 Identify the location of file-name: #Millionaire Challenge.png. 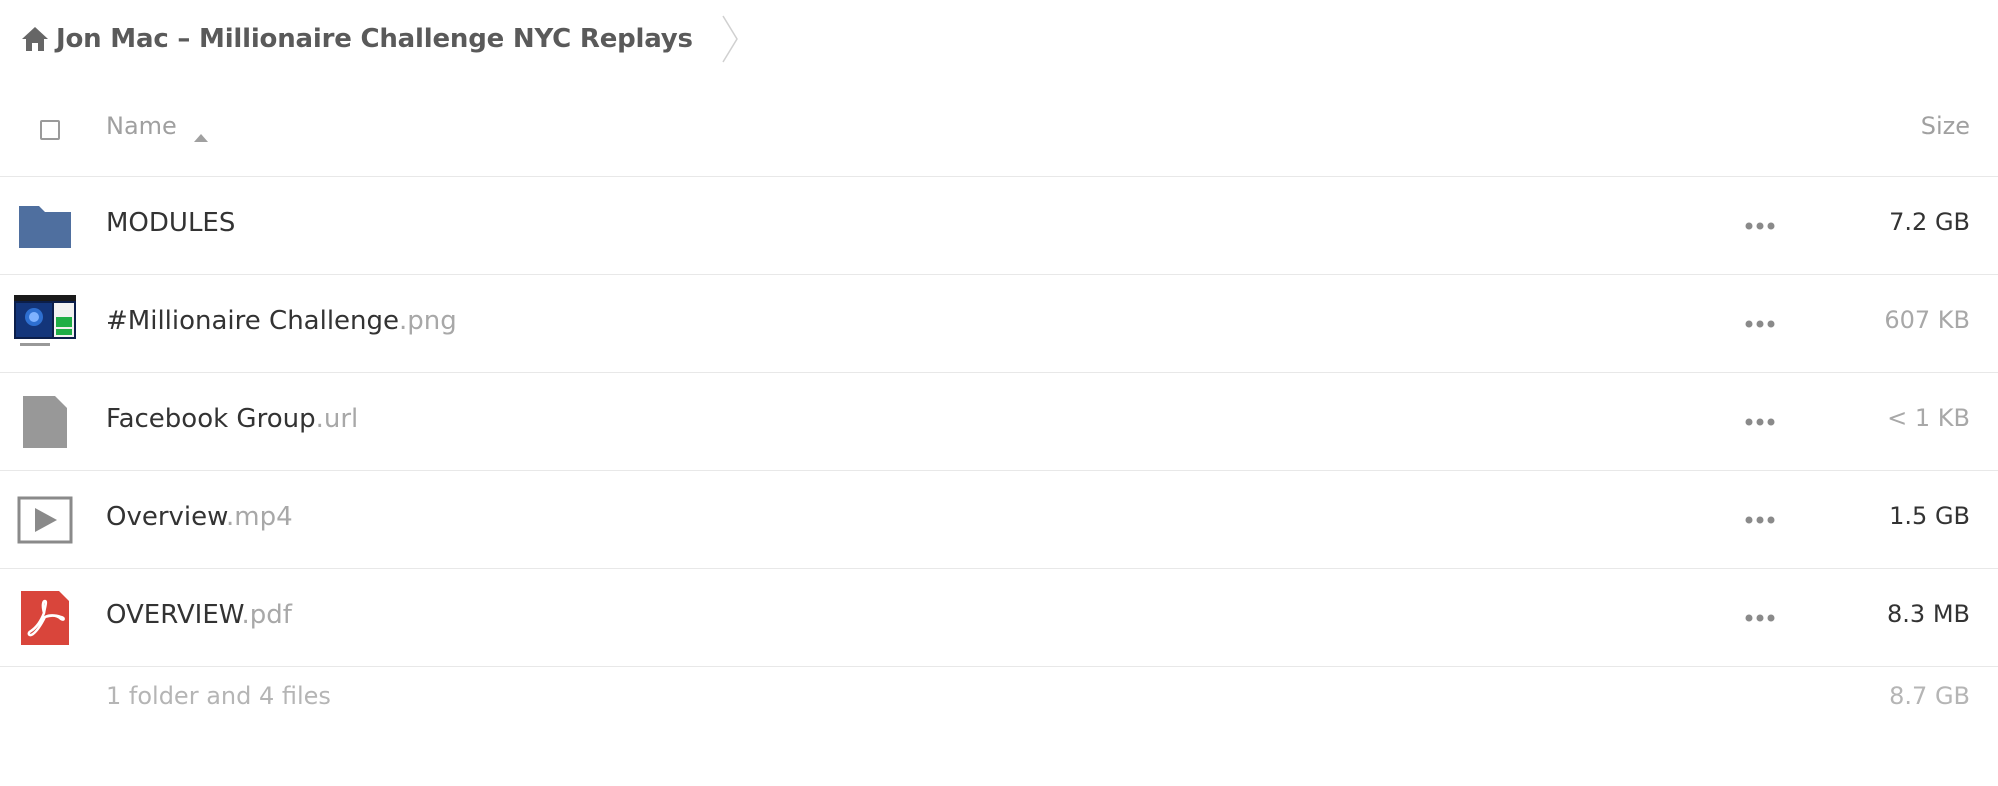
(281, 321).